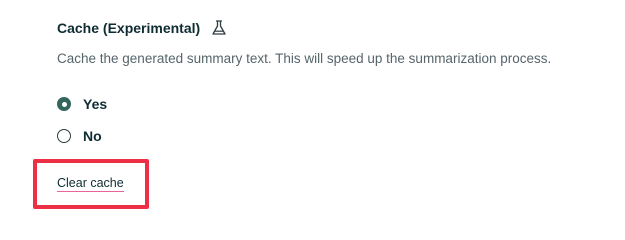 The image size is (625, 240). Describe the element at coordinates (95, 104) in the screenshot. I see `radio-label-yes: Yes` at that location.